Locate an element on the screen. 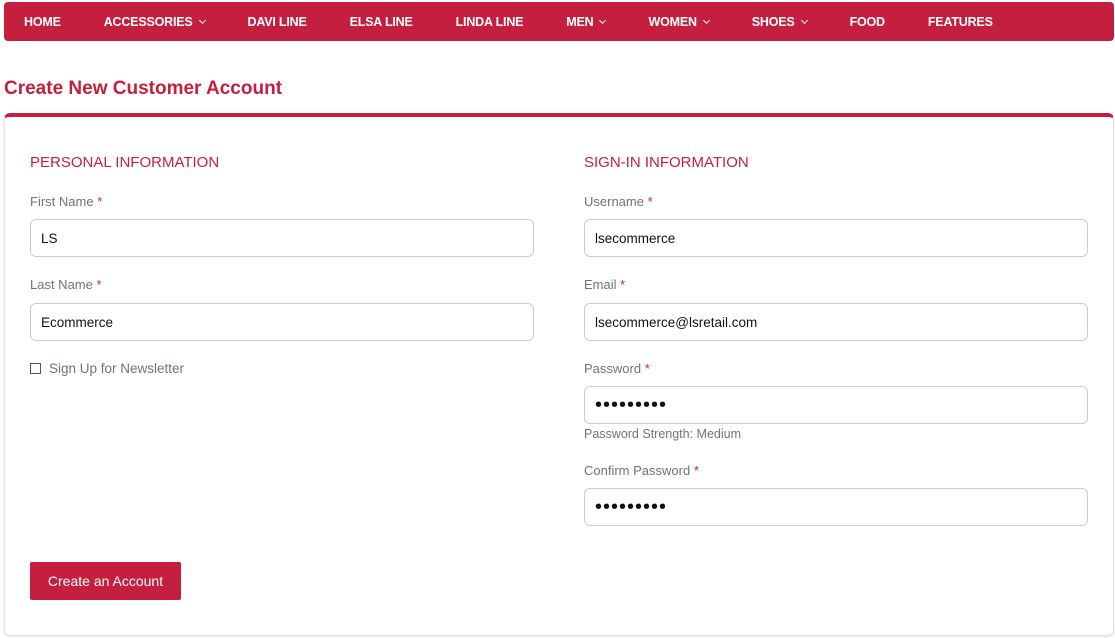  nav-linda-line: LINDA LINE is located at coordinates (490, 22).